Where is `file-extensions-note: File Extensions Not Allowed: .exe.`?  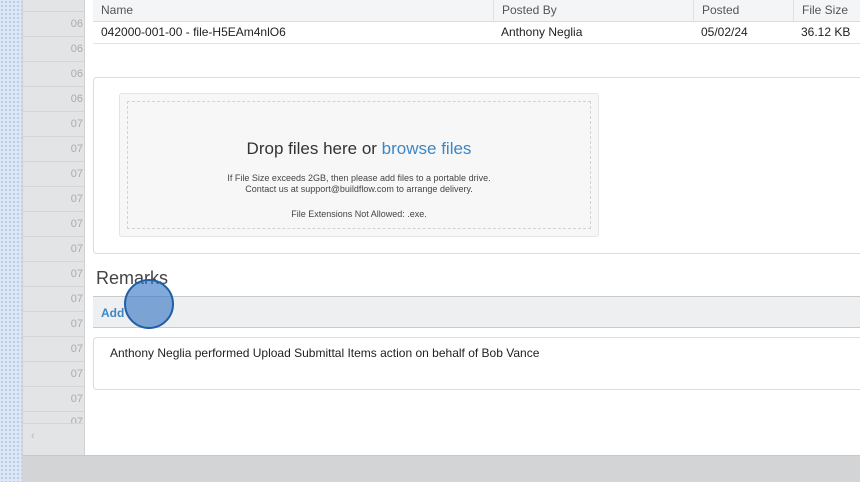 file-extensions-note: File Extensions Not Allowed: .exe. is located at coordinates (359, 214).